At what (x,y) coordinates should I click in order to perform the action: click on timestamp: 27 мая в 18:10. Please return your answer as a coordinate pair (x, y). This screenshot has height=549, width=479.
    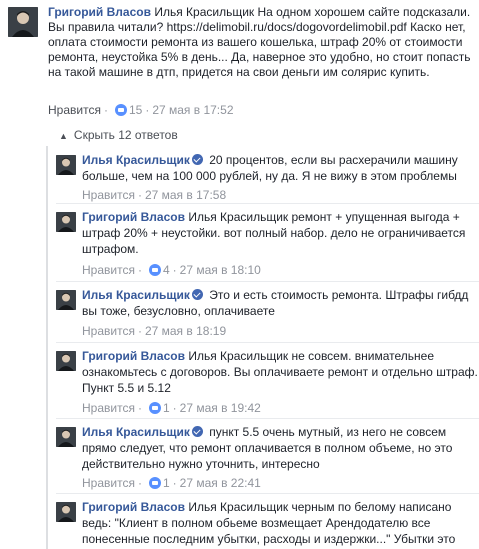
    Looking at the image, I should click on (220, 270).